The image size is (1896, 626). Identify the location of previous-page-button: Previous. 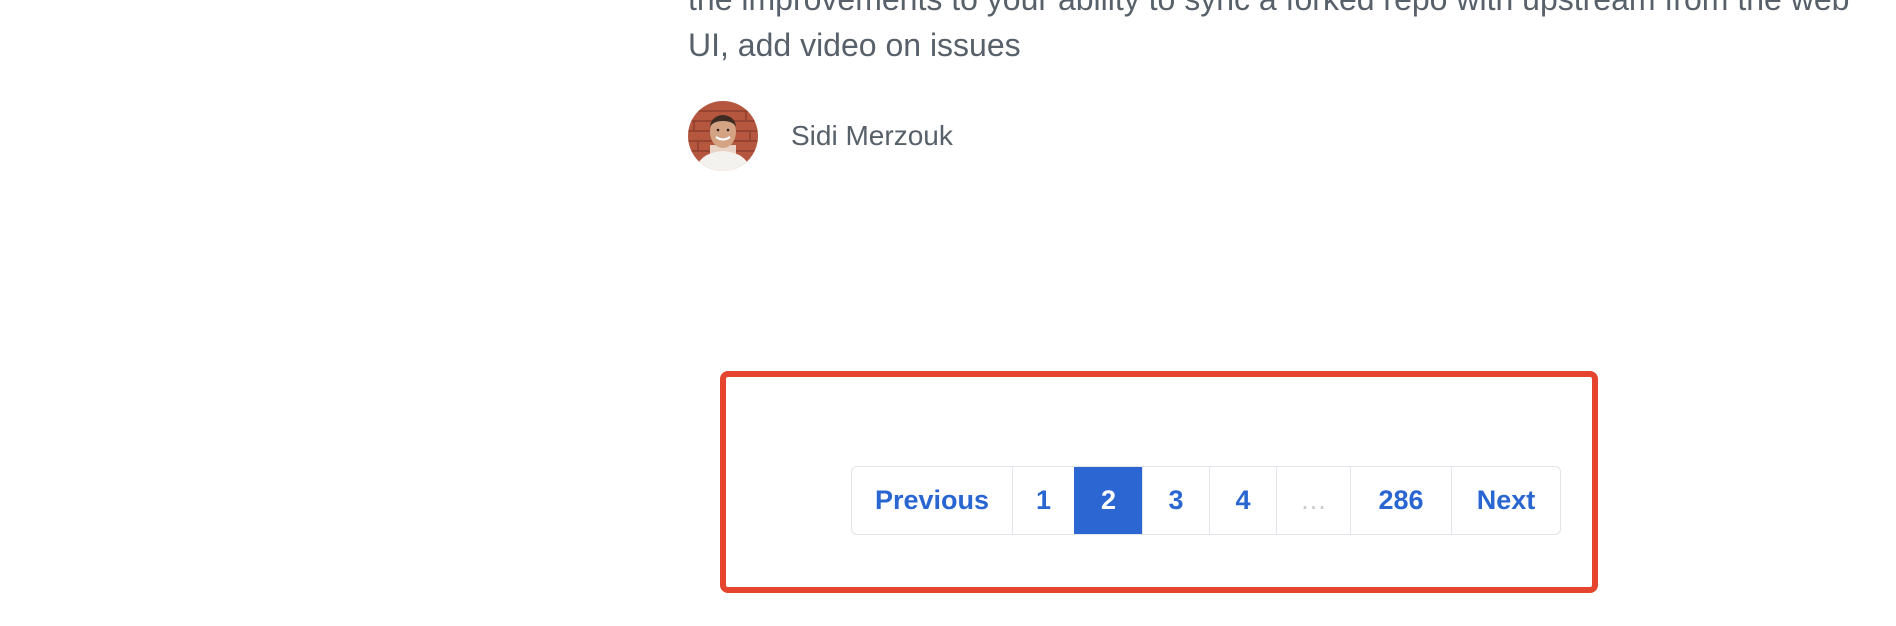
(932, 500).